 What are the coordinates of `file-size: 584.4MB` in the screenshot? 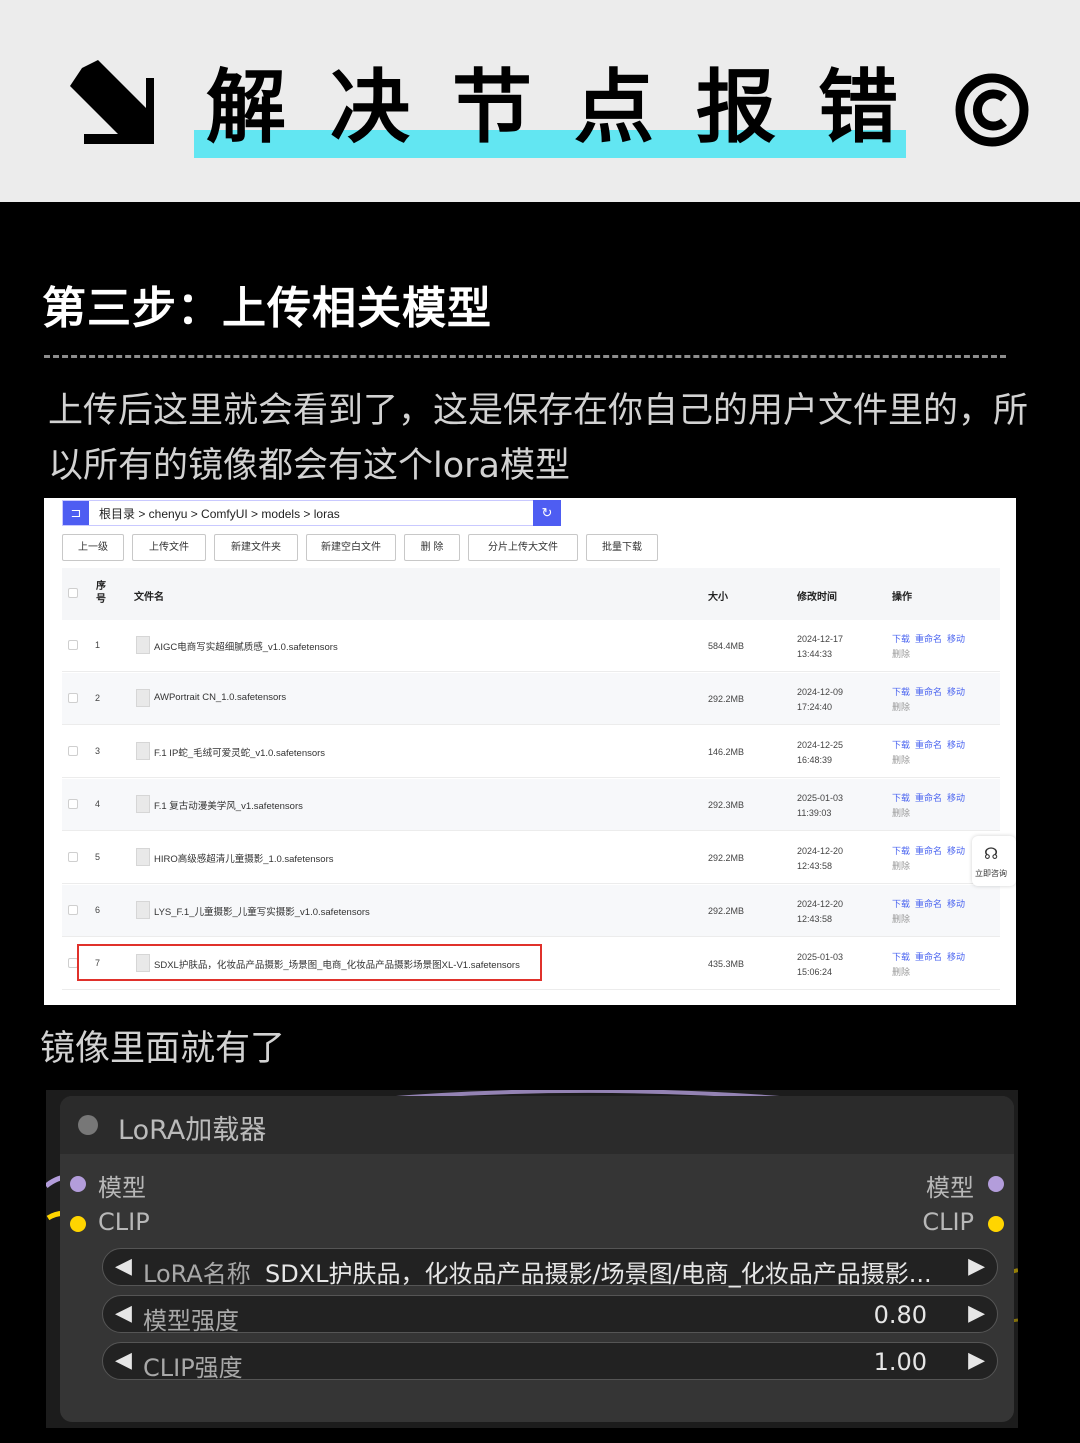 It's located at (726, 646).